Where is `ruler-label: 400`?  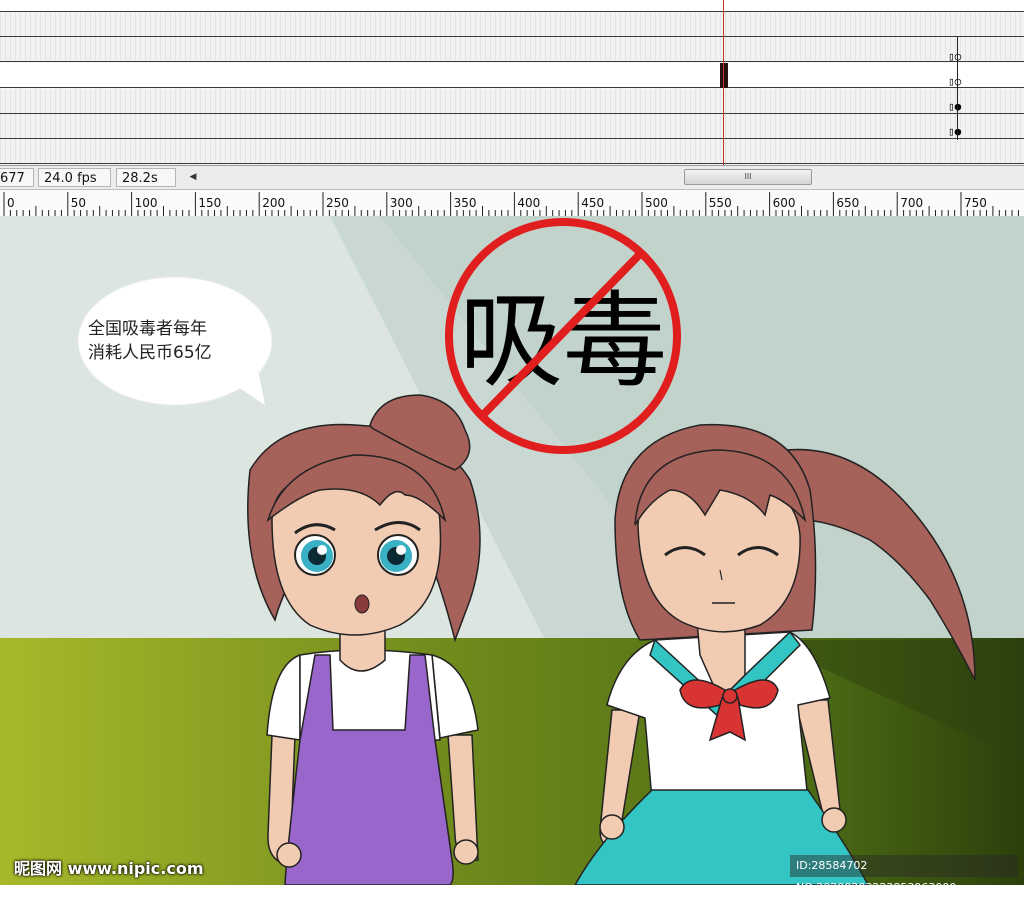 ruler-label: 400 is located at coordinates (528, 203).